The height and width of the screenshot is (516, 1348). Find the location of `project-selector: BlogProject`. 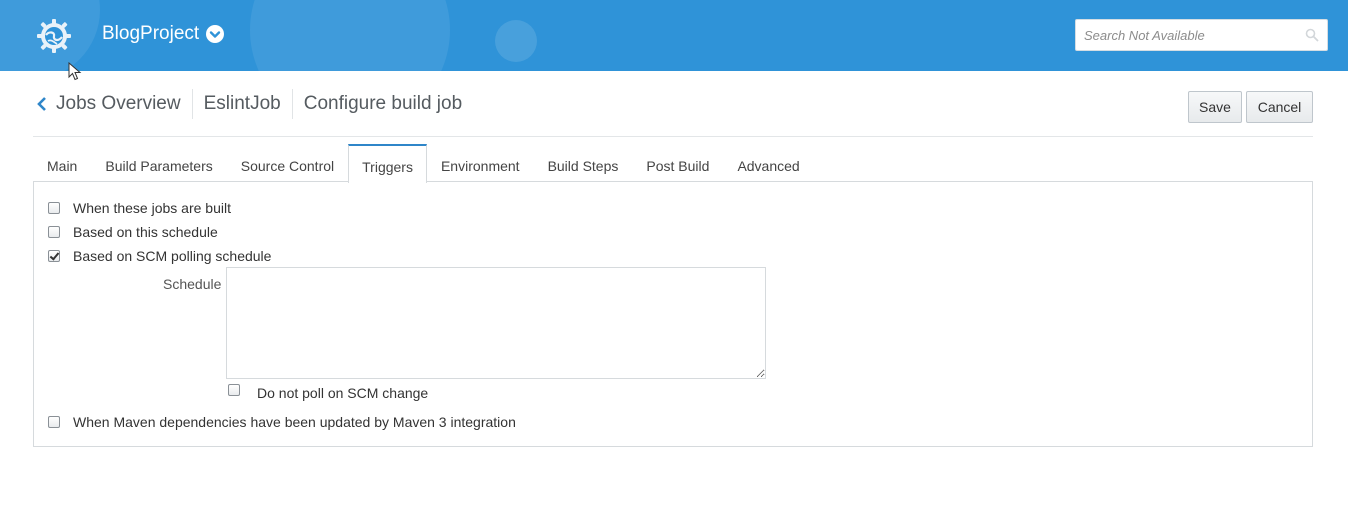

project-selector: BlogProject is located at coordinates (163, 34).